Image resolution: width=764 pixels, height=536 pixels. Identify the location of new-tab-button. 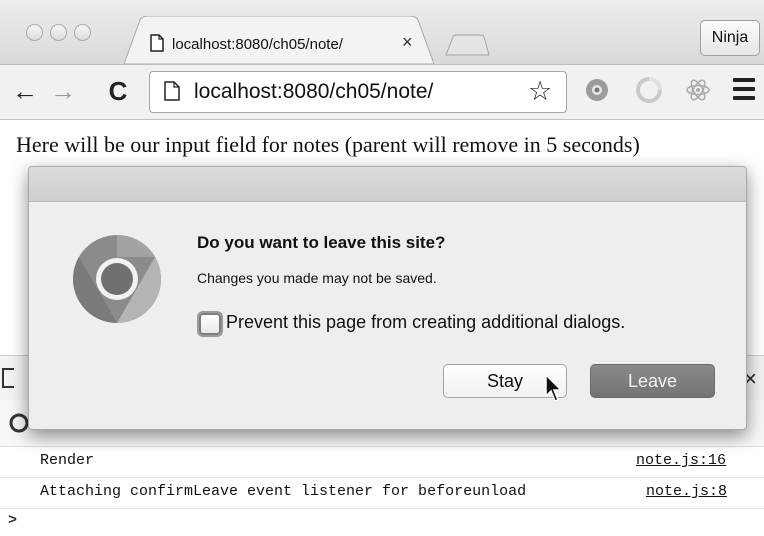
(467, 45).